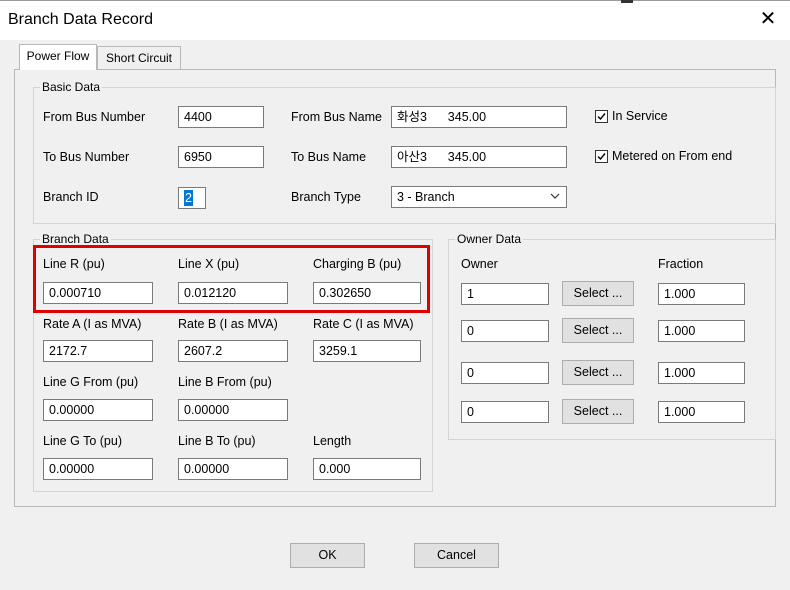 The image size is (790, 590). What do you see at coordinates (555, 196) in the screenshot?
I see `chevron-down-icon` at bounding box center [555, 196].